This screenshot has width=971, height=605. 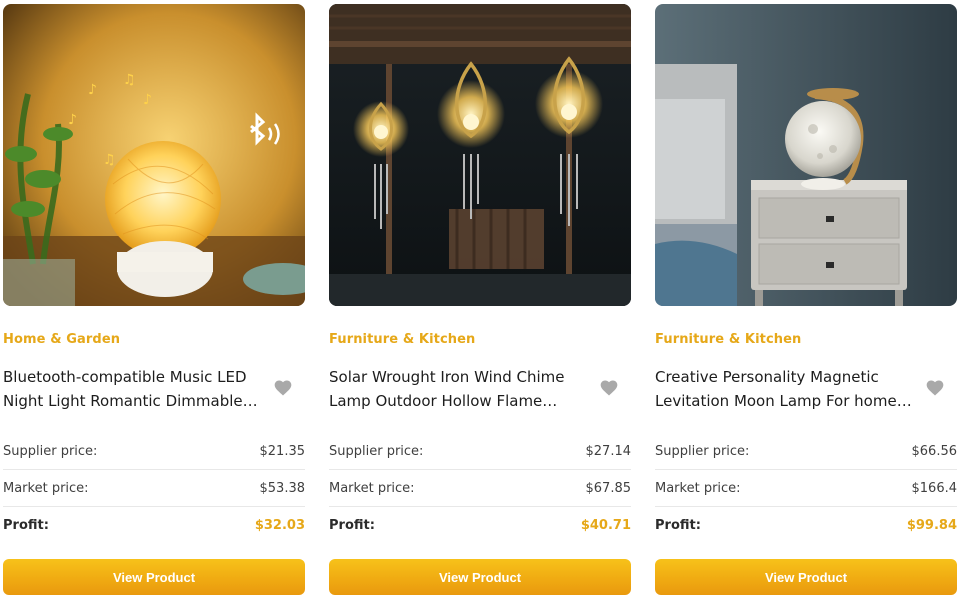 What do you see at coordinates (931, 525) in the screenshot?
I see `profit-value: $99.84` at bounding box center [931, 525].